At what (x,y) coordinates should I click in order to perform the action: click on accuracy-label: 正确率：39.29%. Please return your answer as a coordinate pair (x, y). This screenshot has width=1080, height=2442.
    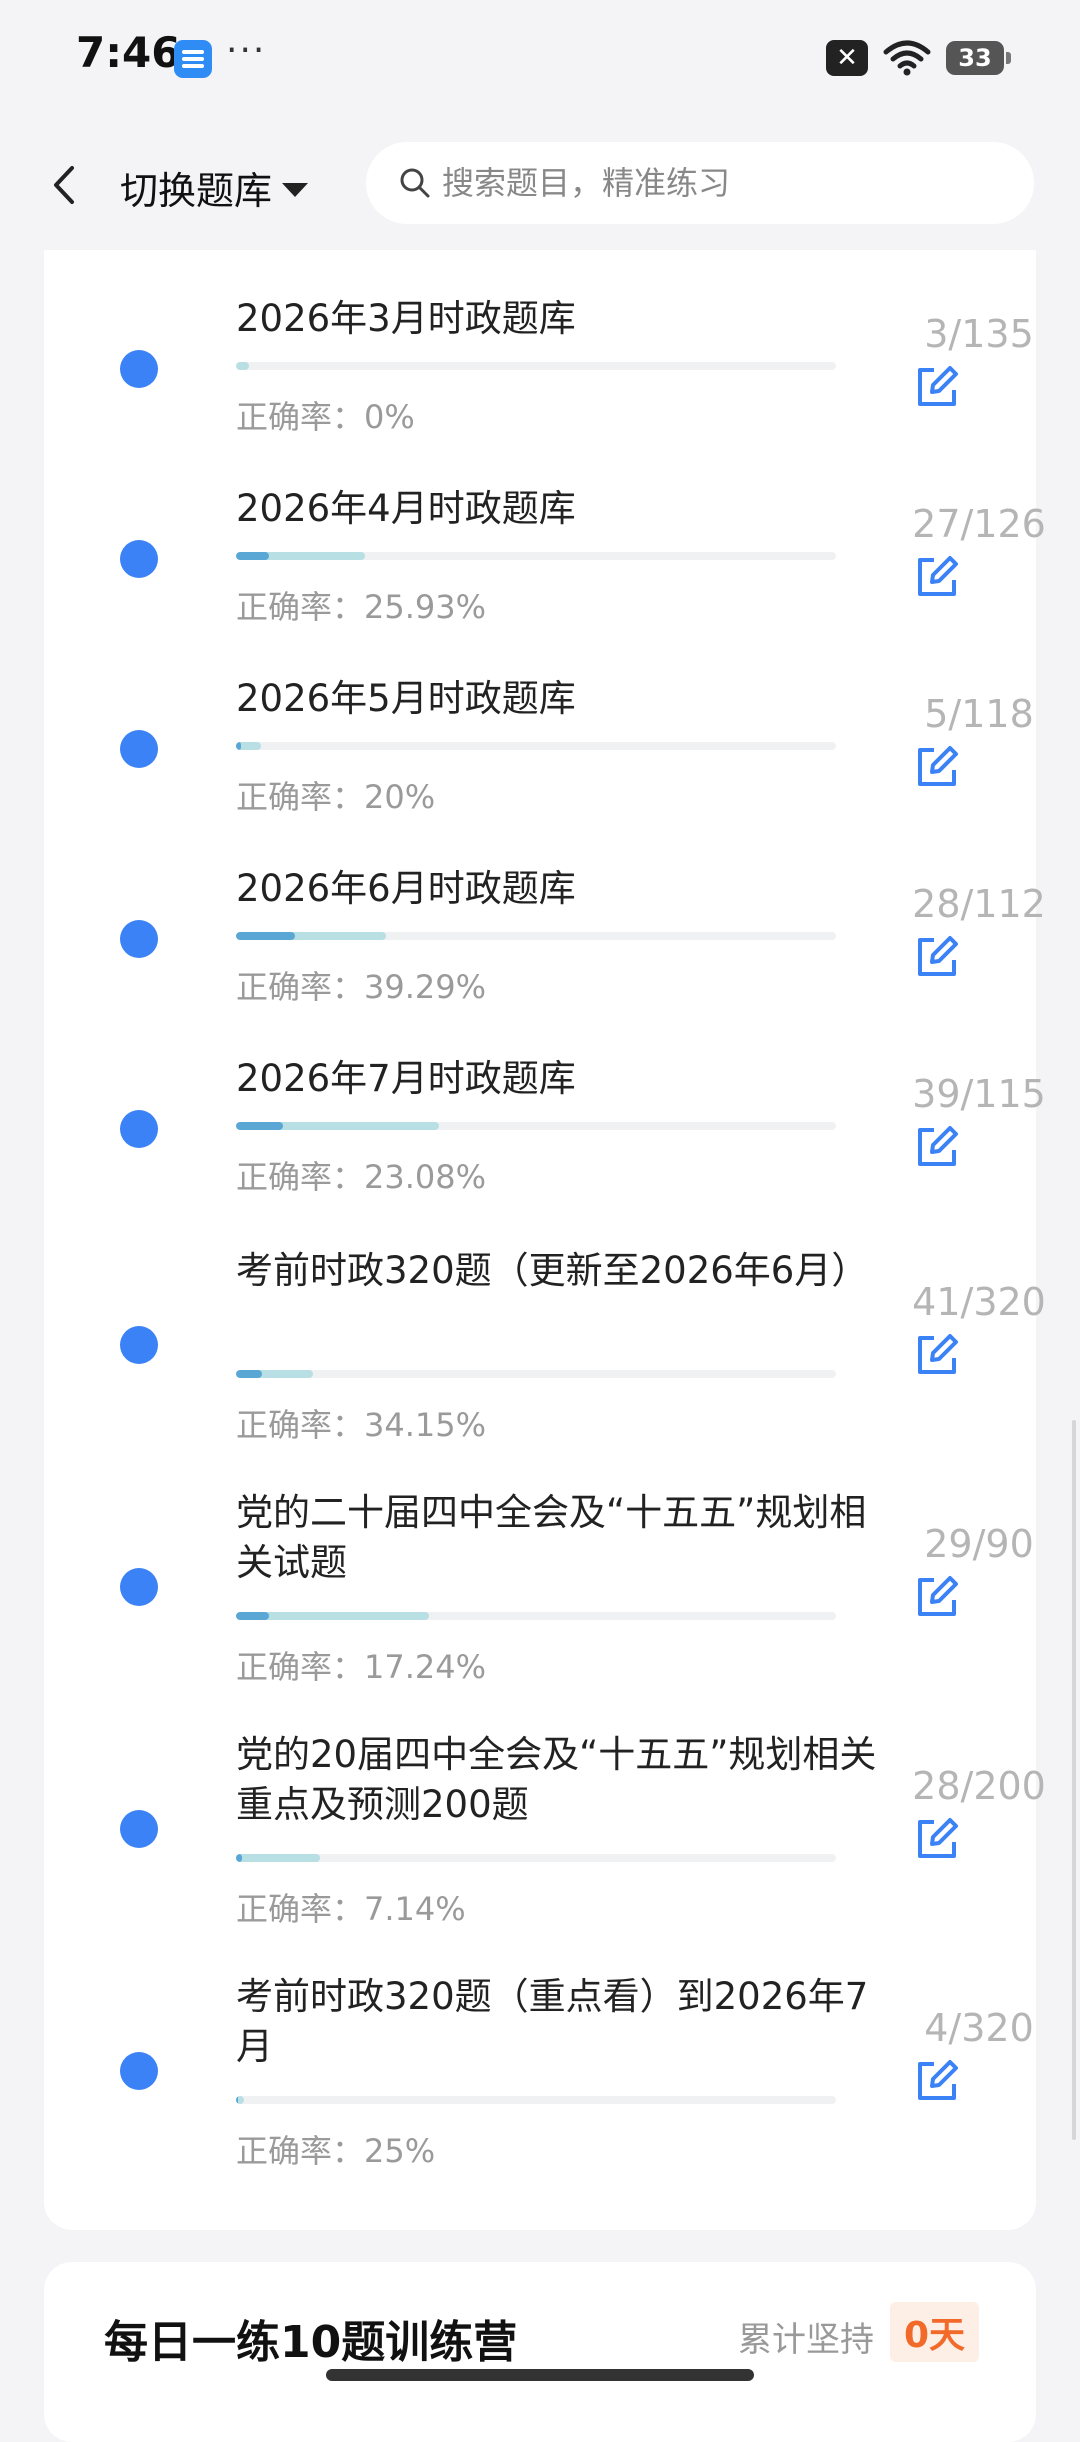
    Looking at the image, I should click on (361, 987).